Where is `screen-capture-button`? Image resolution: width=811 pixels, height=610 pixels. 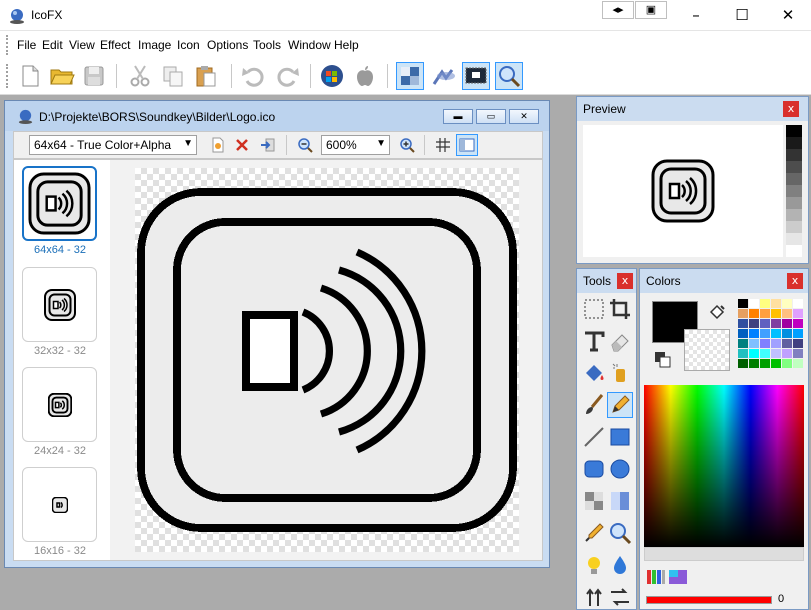
screen-capture-button is located at coordinates (476, 76).